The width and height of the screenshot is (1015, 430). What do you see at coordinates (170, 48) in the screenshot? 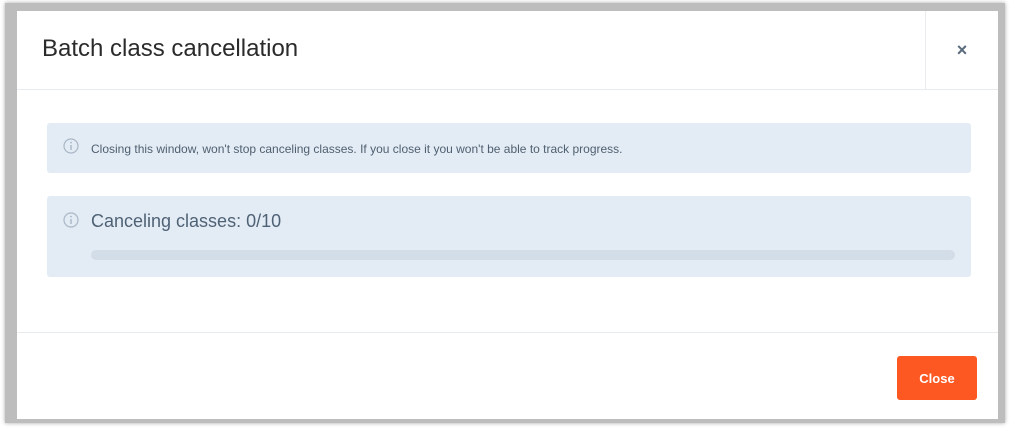
I see `dialog-title: Batch class cancellation` at bounding box center [170, 48].